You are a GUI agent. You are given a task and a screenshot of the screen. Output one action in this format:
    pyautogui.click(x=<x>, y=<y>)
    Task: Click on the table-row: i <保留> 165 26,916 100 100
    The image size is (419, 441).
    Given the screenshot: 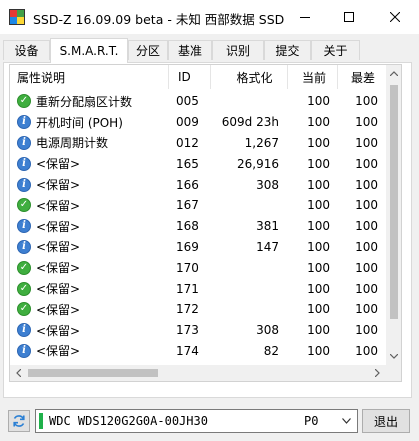 What is the action you would take?
    pyautogui.click(x=198, y=163)
    